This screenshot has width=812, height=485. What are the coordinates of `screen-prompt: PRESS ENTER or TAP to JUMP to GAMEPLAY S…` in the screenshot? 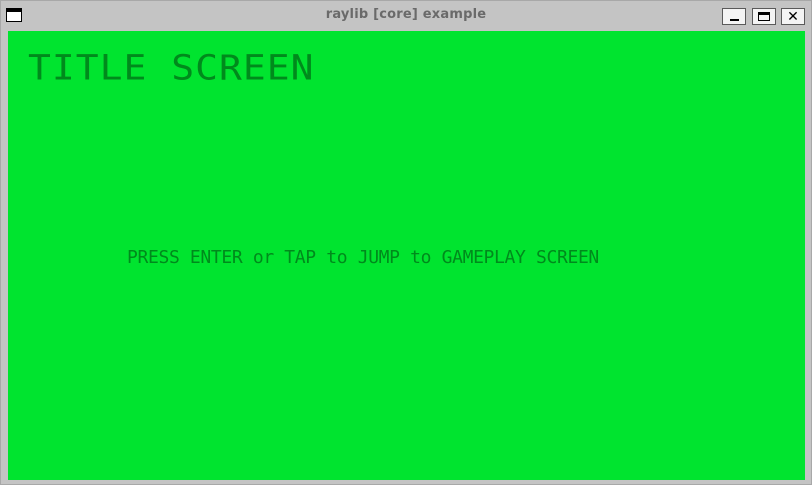 It's located at (363, 257).